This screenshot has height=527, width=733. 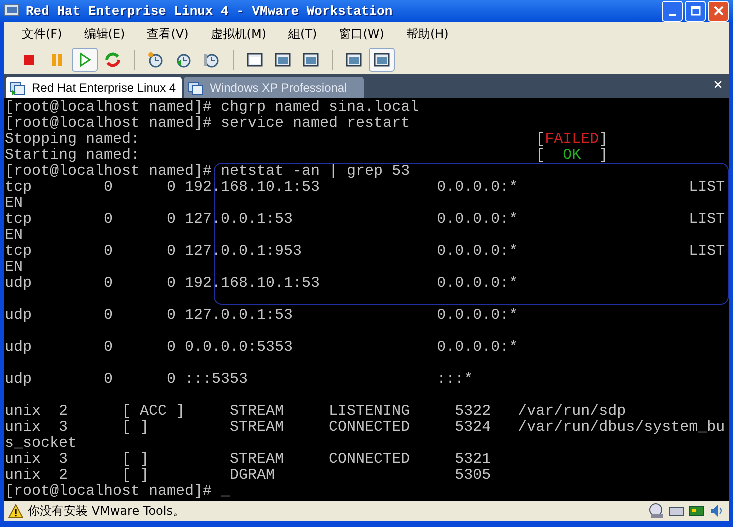 I want to click on windows-stack-icon-button, so click(x=382, y=60).